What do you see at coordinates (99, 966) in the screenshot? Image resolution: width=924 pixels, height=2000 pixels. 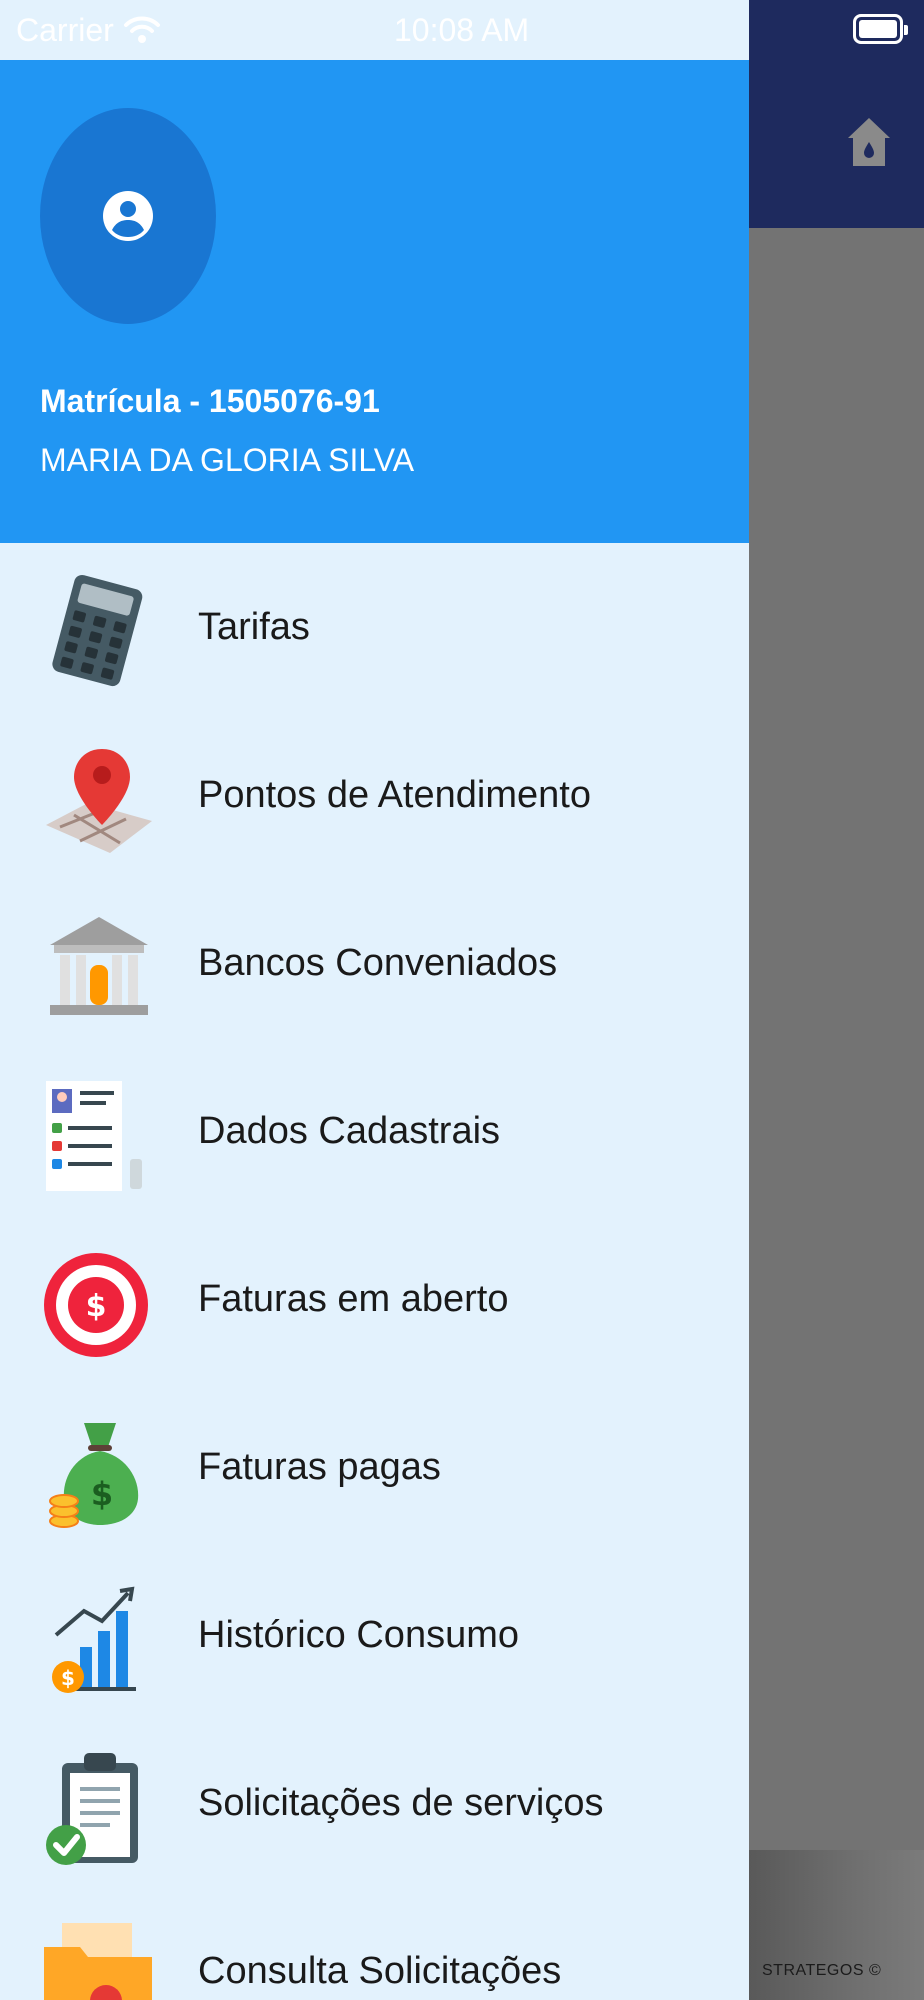 I see `bank-icon` at bounding box center [99, 966].